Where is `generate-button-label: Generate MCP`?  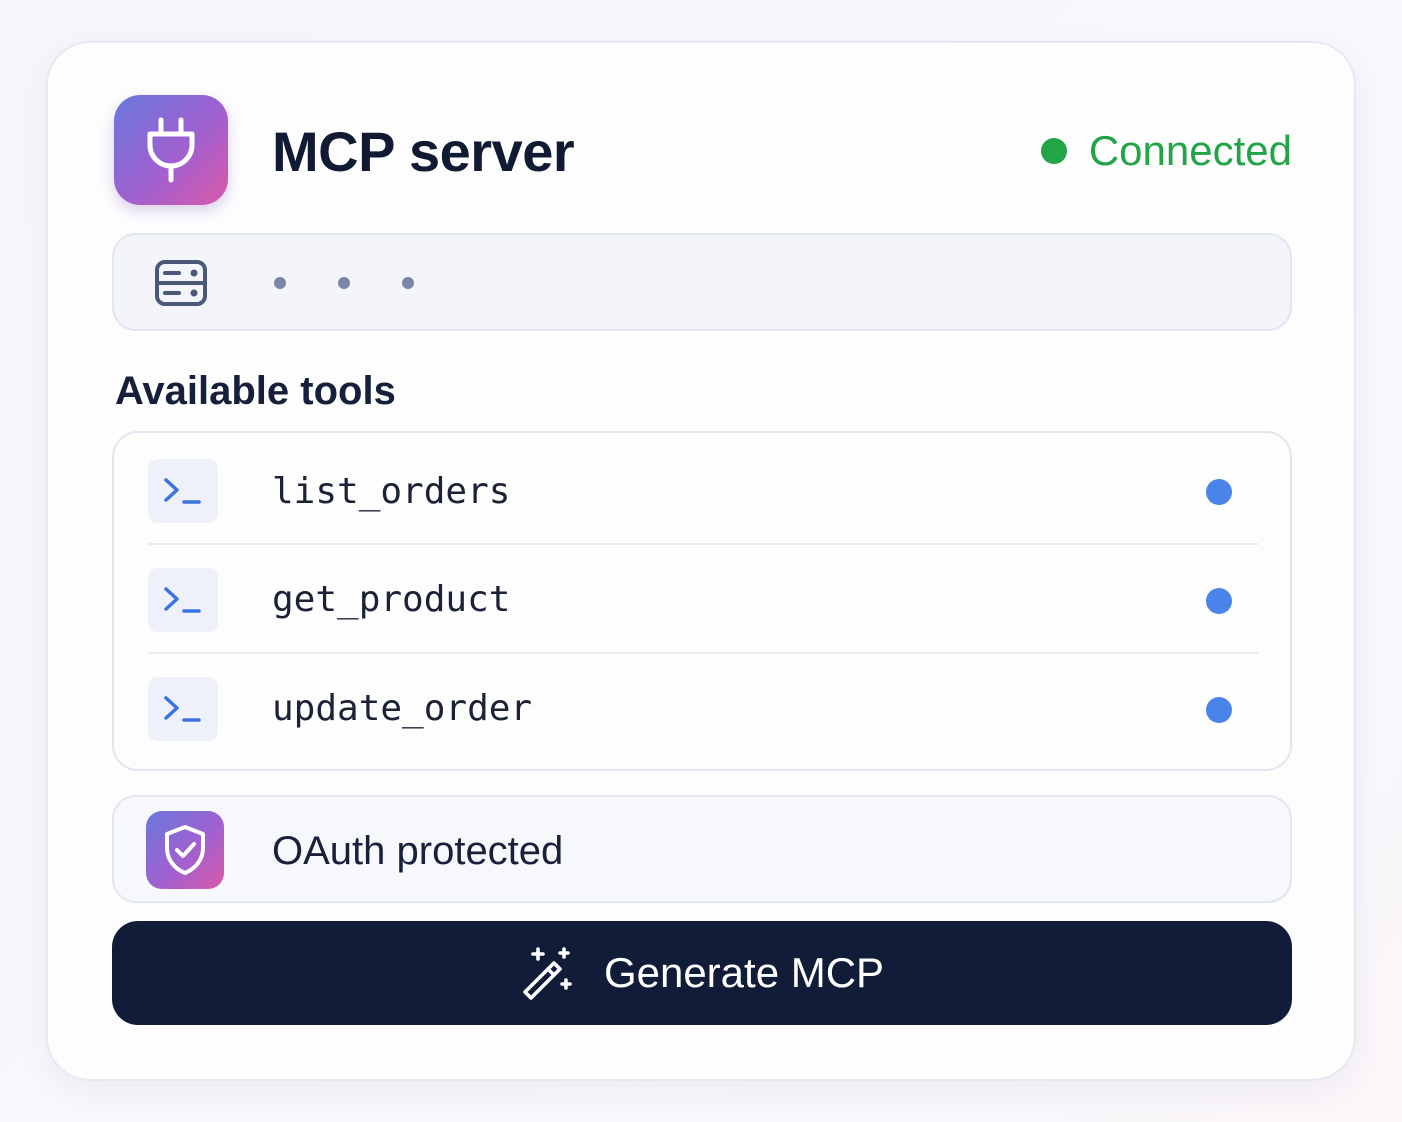
generate-button-label: Generate MCP is located at coordinates (744, 972).